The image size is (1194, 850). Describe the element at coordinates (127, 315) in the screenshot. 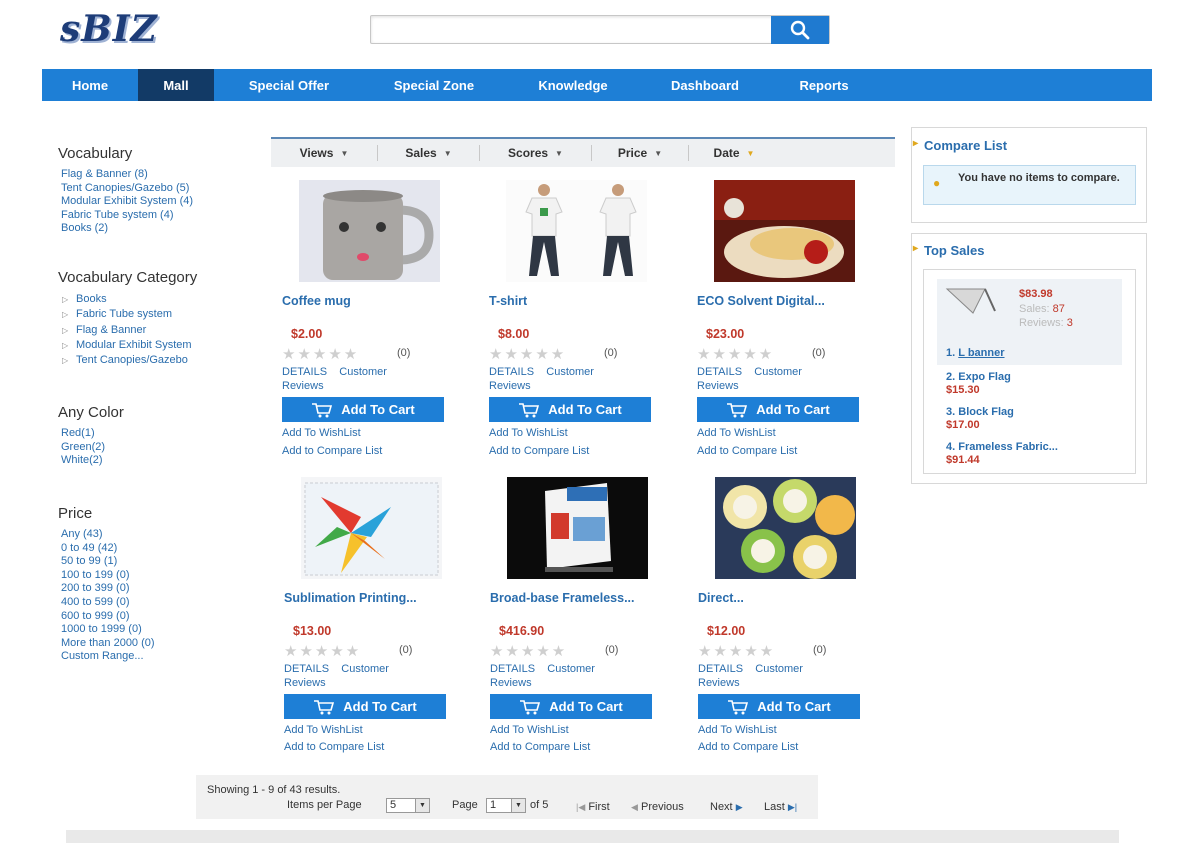

I see `filter-link: Fabric Tube system` at that location.